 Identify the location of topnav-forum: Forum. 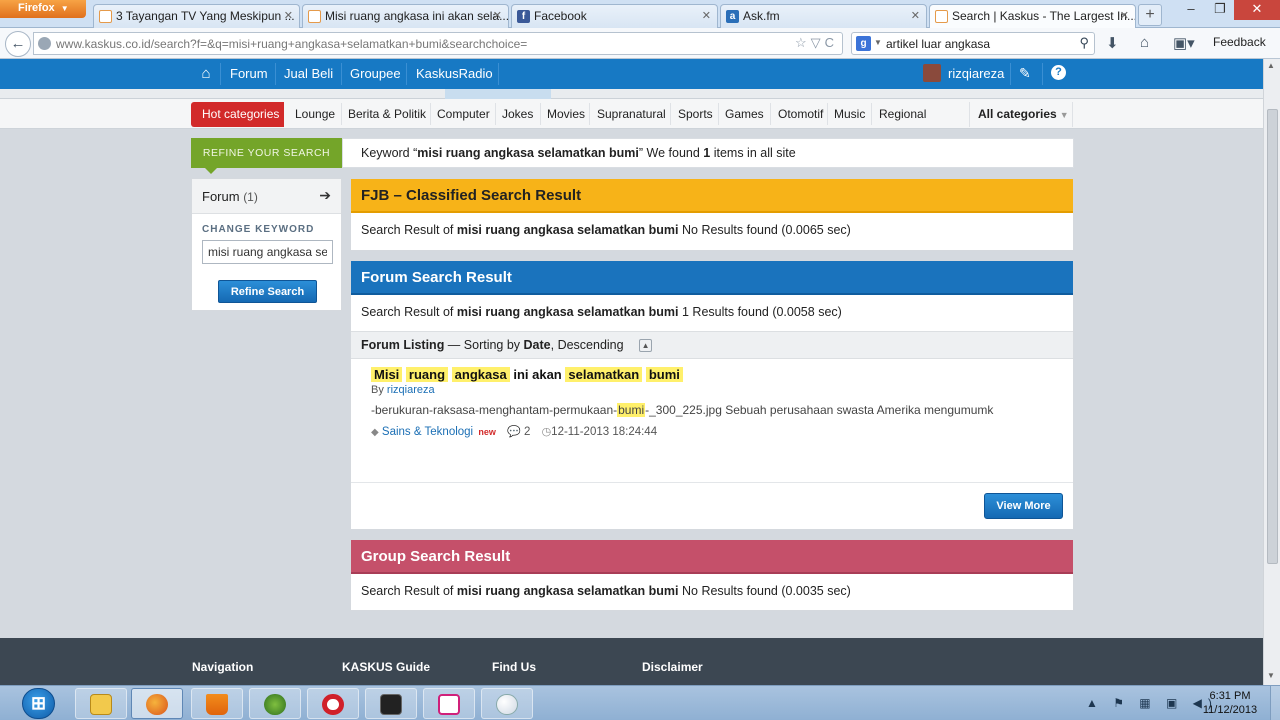
(249, 73).